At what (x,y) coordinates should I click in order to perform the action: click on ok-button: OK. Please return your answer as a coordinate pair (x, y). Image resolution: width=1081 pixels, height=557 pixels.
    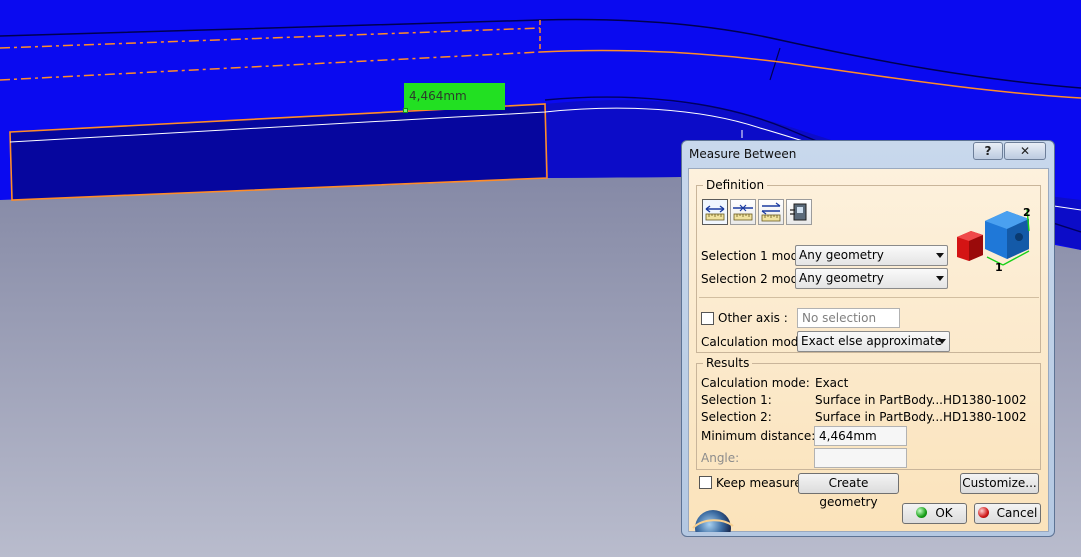
    Looking at the image, I should click on (934, 513).